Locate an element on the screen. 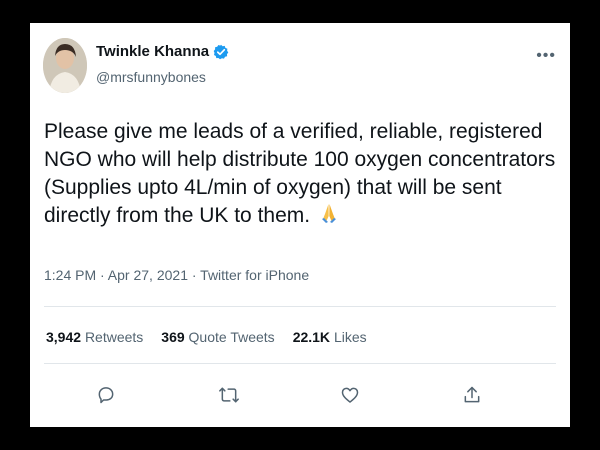  like-icon is located at coordinates (350, 395).